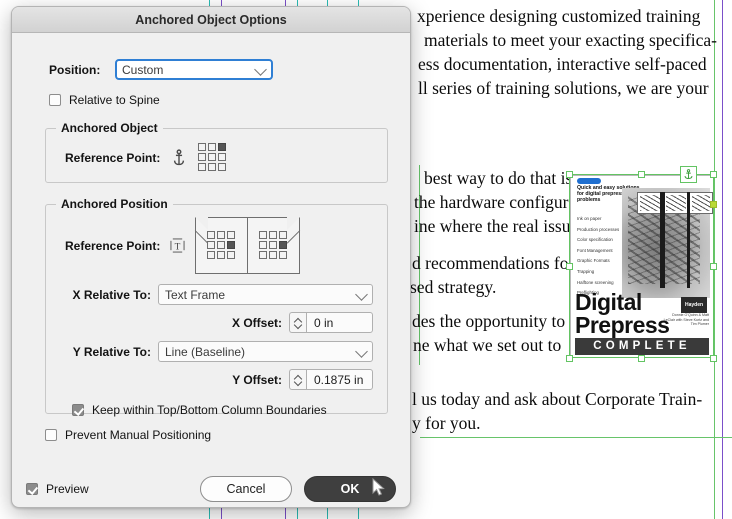  Describe the element at coordinates (194, 69) in the screenshot. I see `position-select: Custom` at that location.